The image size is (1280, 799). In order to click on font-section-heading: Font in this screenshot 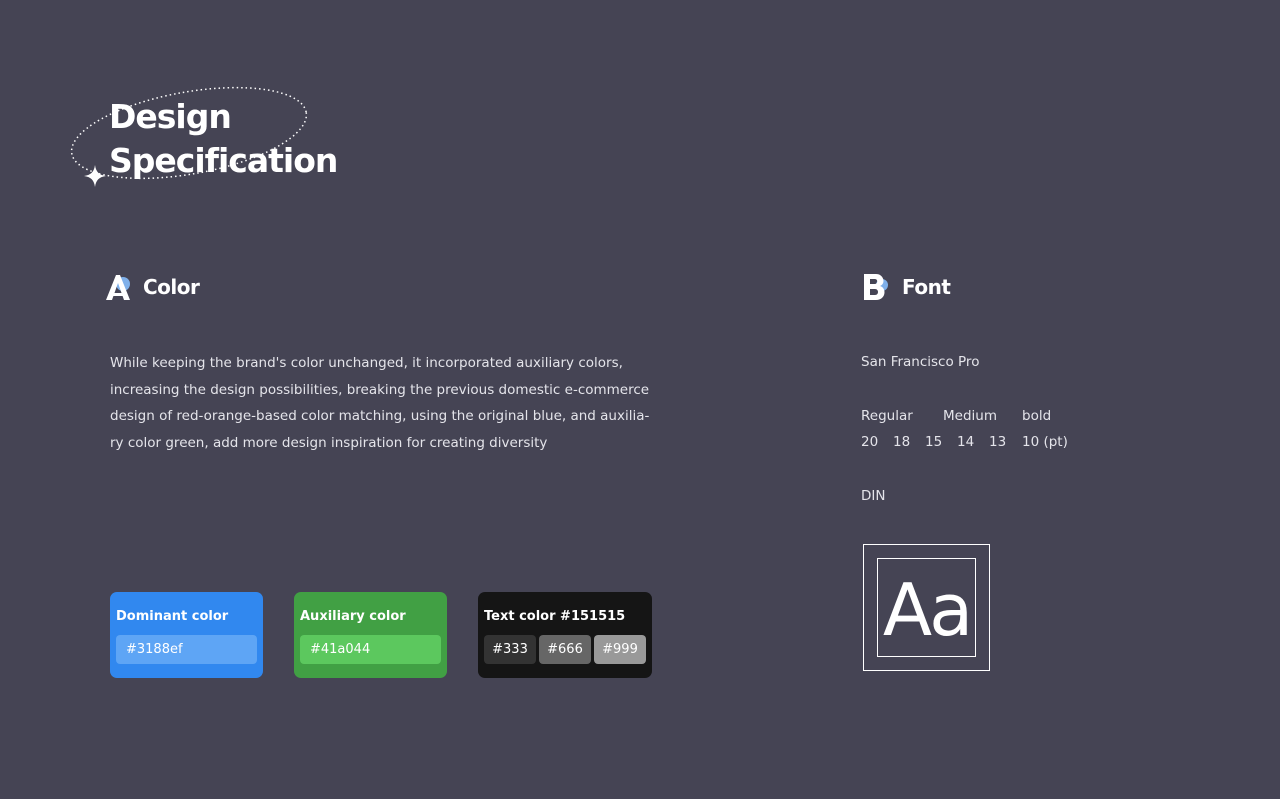, I will do `click(906, 287)`.